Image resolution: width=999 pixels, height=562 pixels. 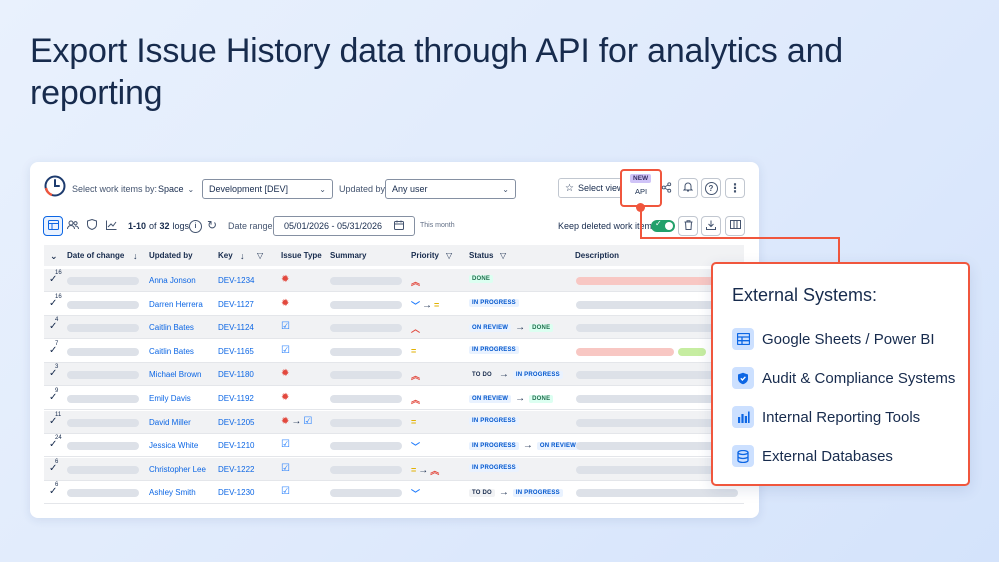 I want to click on issue-key-link: DEV-1165, so click(x=236, y=351).